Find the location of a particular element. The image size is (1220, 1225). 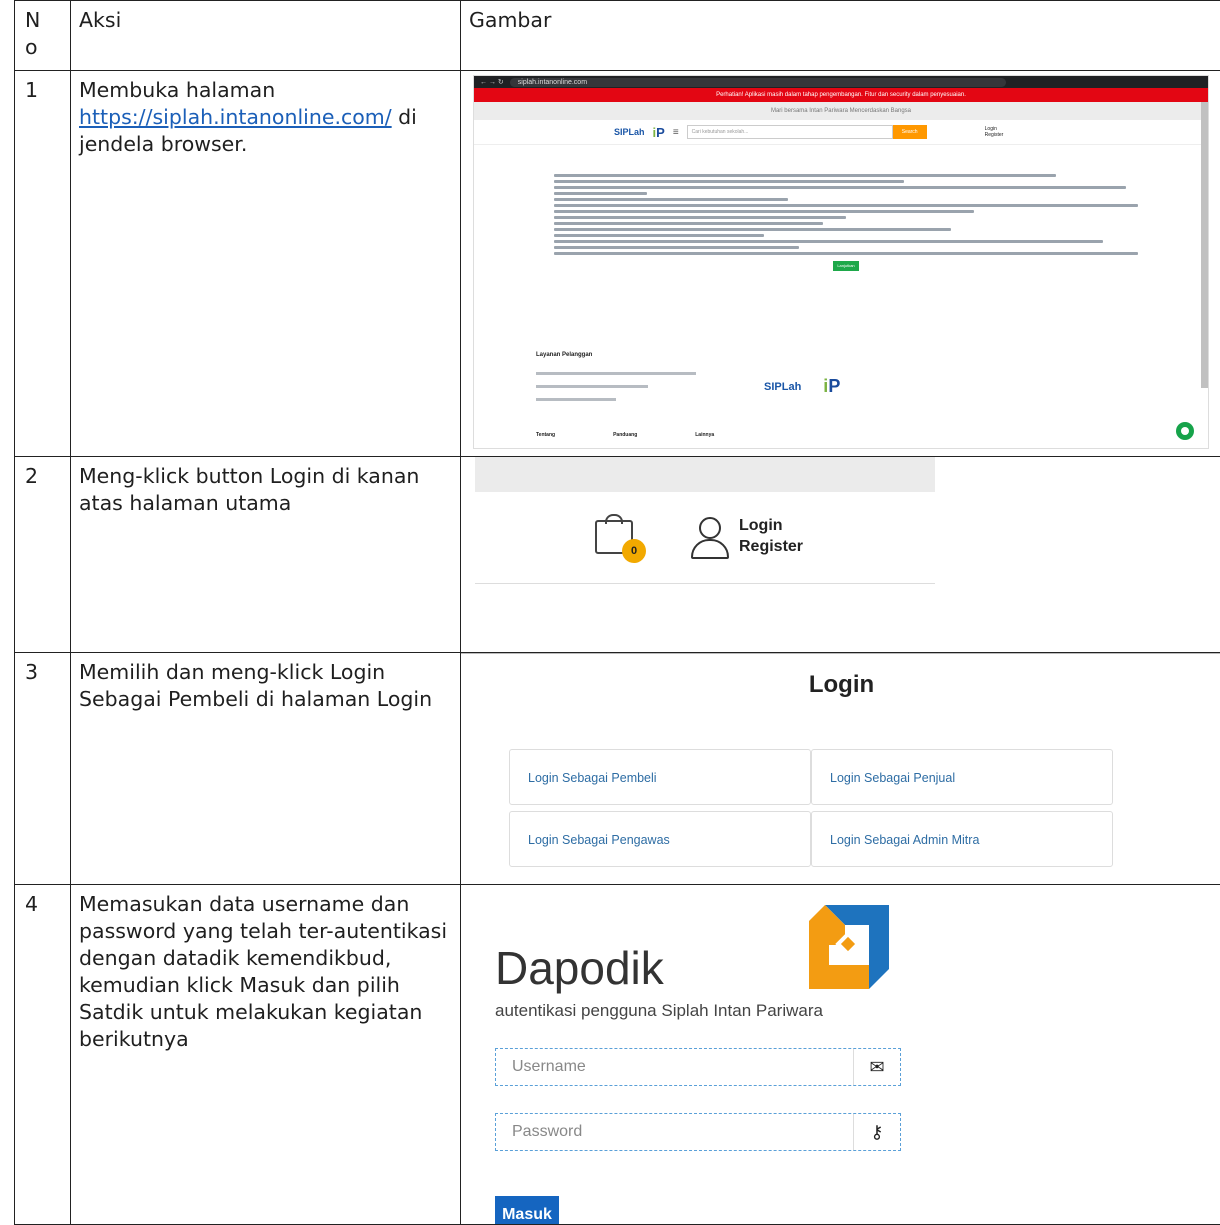

footer-col: Lainnya is located at coordinates (704, 435).